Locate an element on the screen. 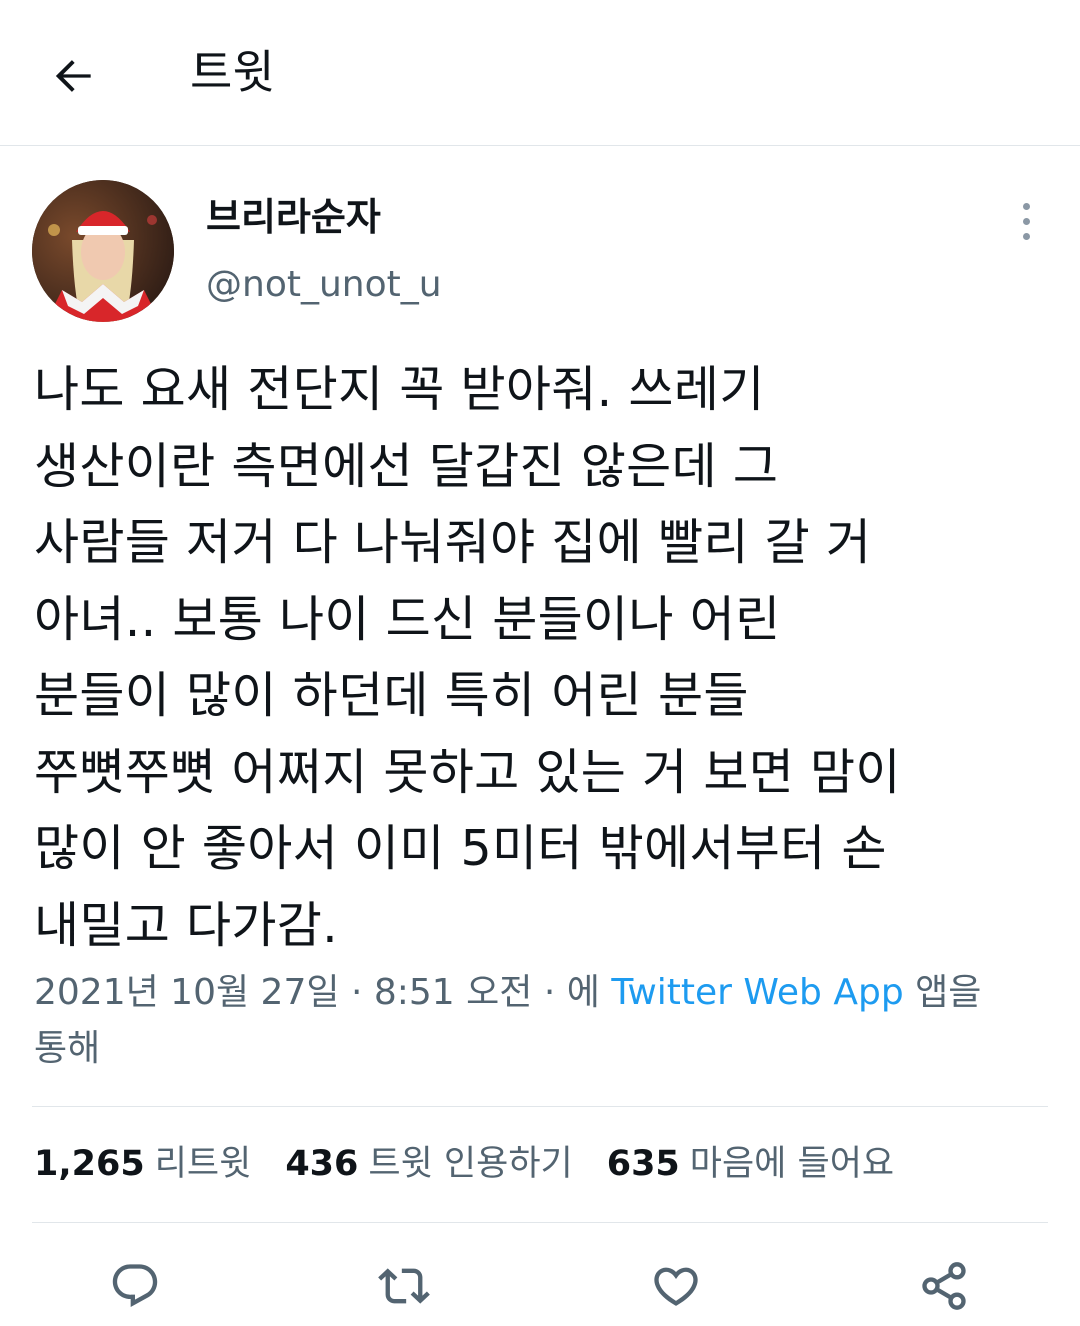 The width and height of the screenshot is (1080, 1326). retweets-count: 1,265 is located at coordinates (89, 1164).